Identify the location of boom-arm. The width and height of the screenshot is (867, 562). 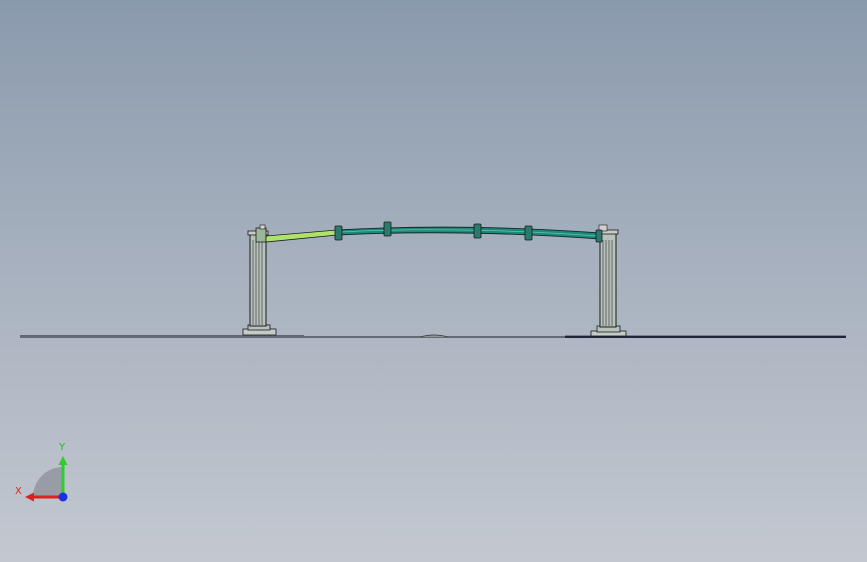
(433, 234).